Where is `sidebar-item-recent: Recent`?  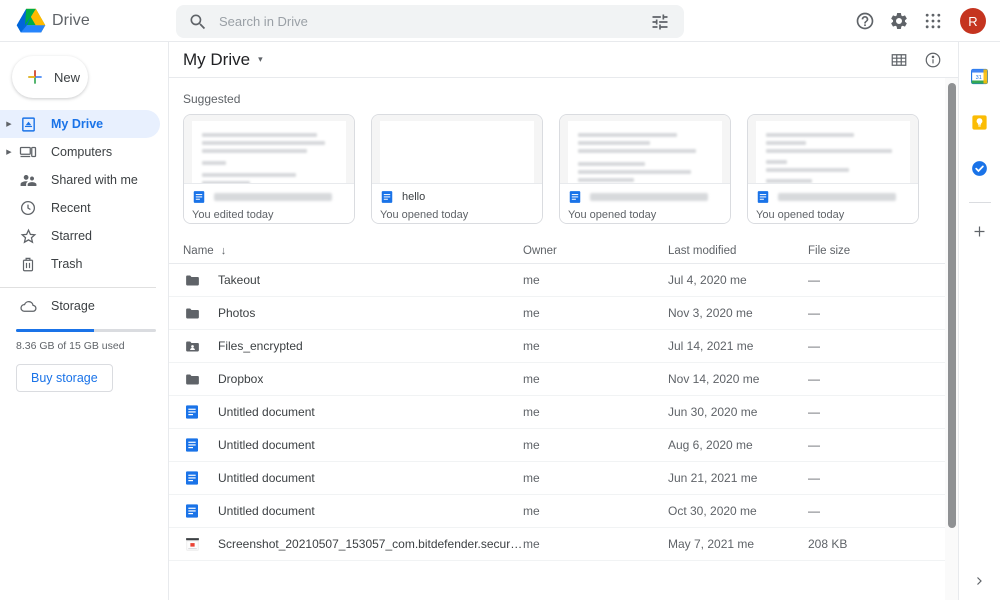 sidebar-item-recent: Recent is located at coordinates (80, 208).